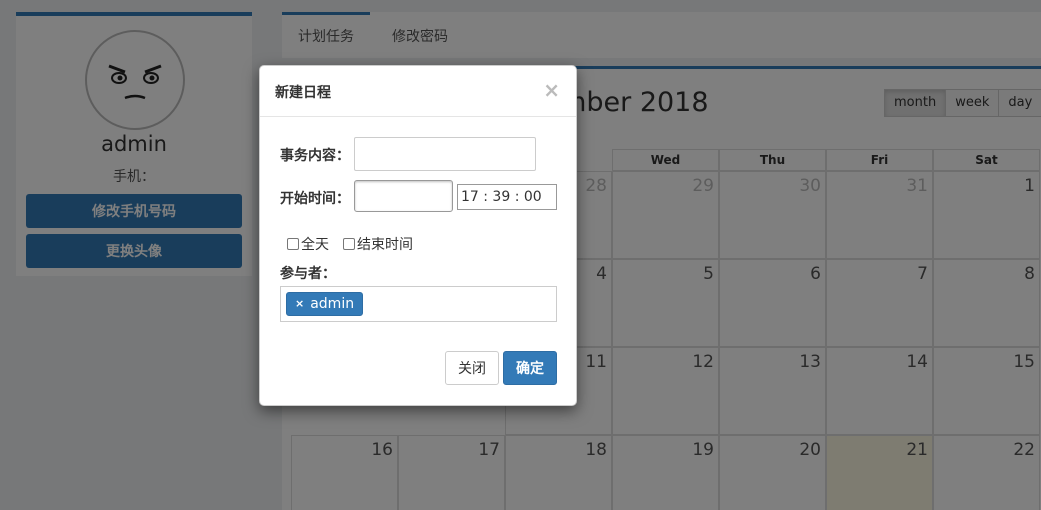 The height and width of the screenshot is (510, 1041). What do you see at coordinates (418, 304) in the screenshot?
I see `participants-input: × admin` at bounding box center [418, 304].